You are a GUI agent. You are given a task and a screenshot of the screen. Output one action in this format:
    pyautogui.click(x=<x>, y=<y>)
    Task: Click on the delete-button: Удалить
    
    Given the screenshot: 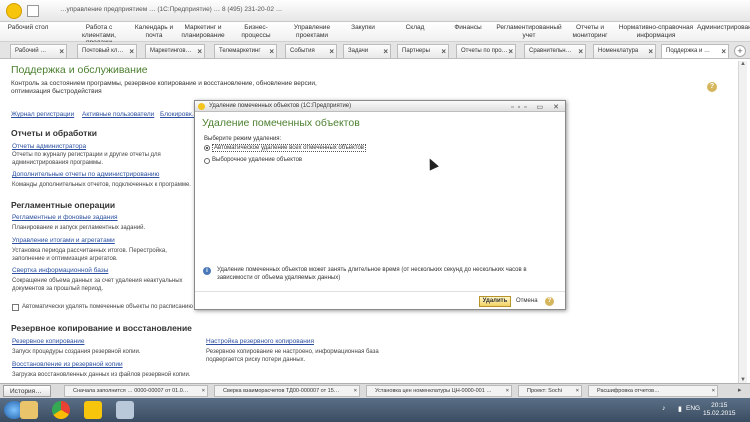 What is the action you would take?
    pyautogui.click(x=495, y=301)
    